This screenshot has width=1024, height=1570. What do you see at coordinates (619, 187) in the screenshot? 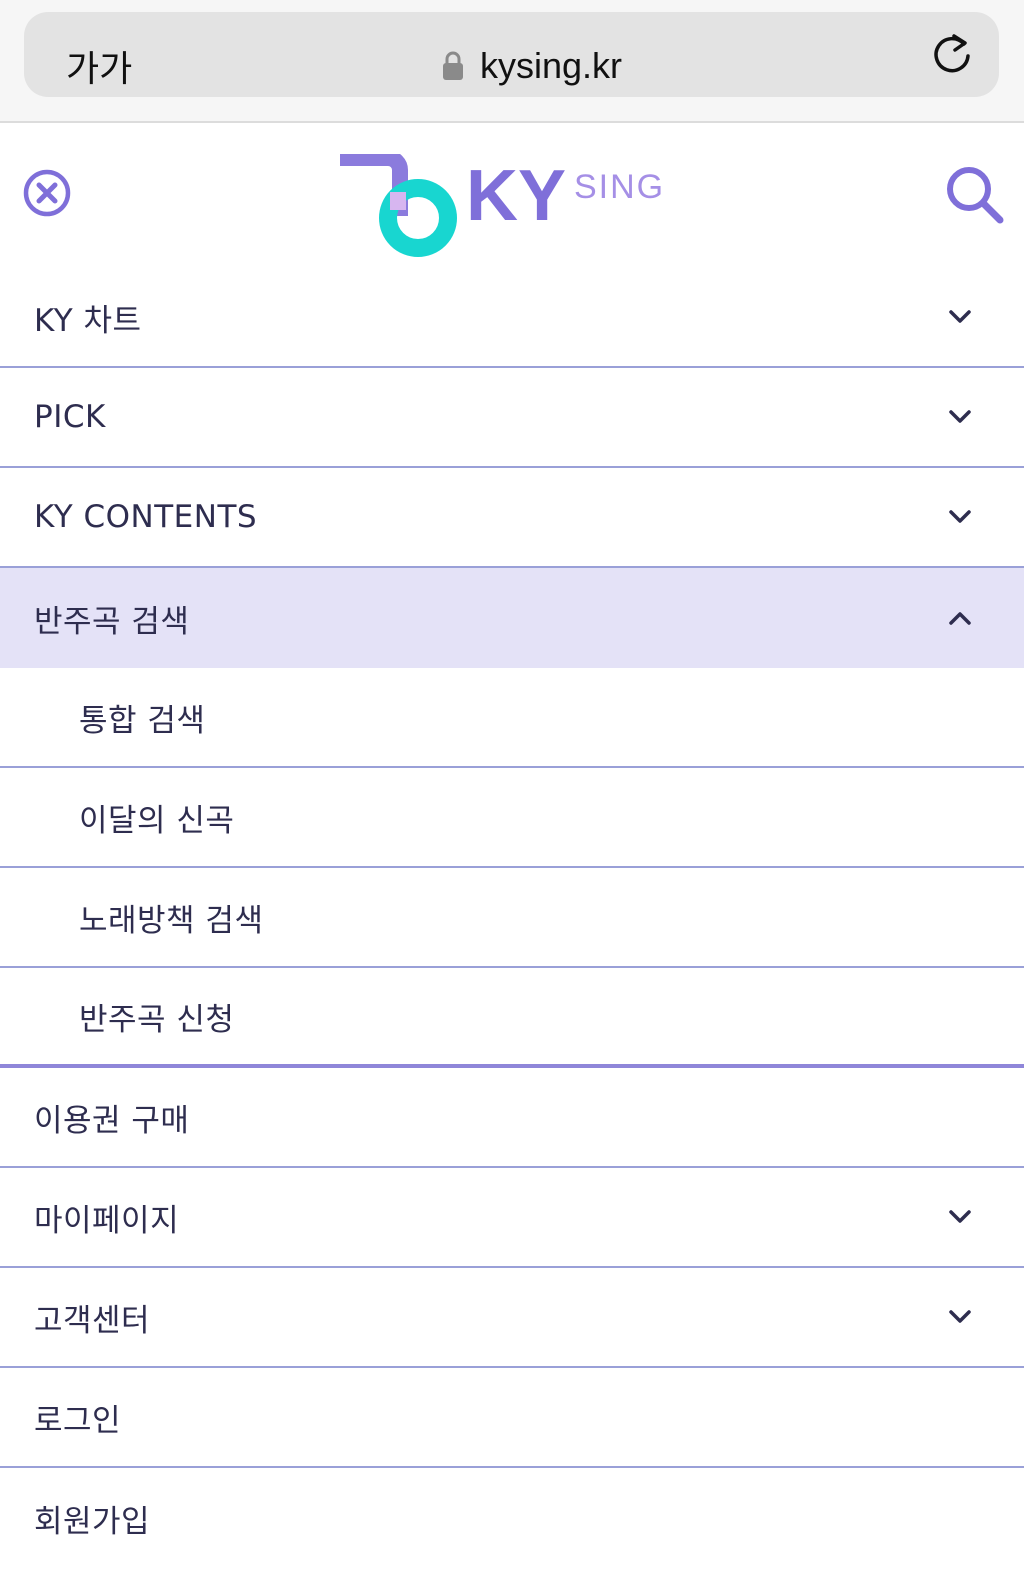
I see `logo-subtext: SING` at bounding box center [619, 187].